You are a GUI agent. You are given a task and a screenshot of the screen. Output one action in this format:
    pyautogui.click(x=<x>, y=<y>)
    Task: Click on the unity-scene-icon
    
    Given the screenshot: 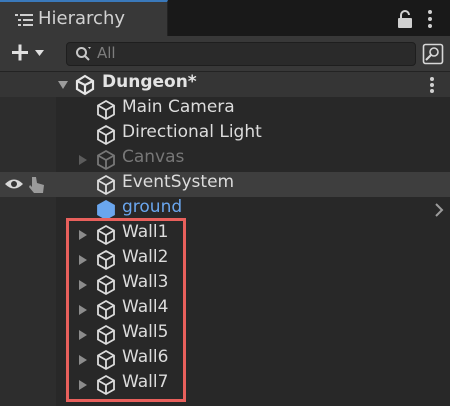 What is the action you would take?
    pyautogui.click(x=85, y=85)
    